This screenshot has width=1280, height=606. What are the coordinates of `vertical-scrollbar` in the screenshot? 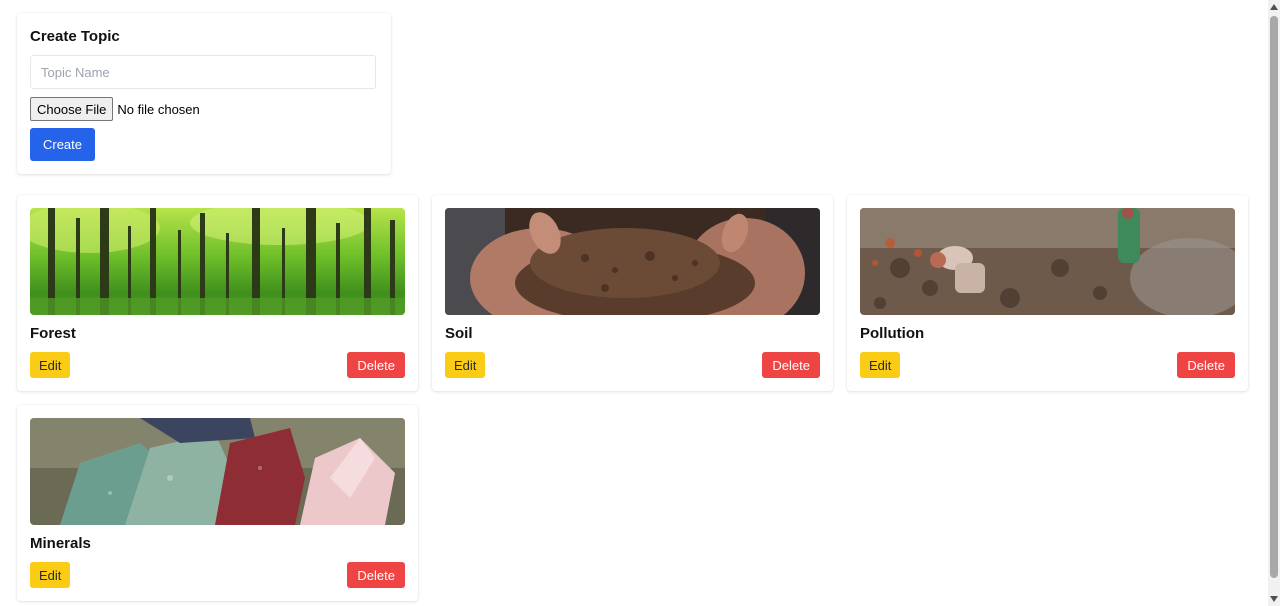 It's located at (1274, 303).